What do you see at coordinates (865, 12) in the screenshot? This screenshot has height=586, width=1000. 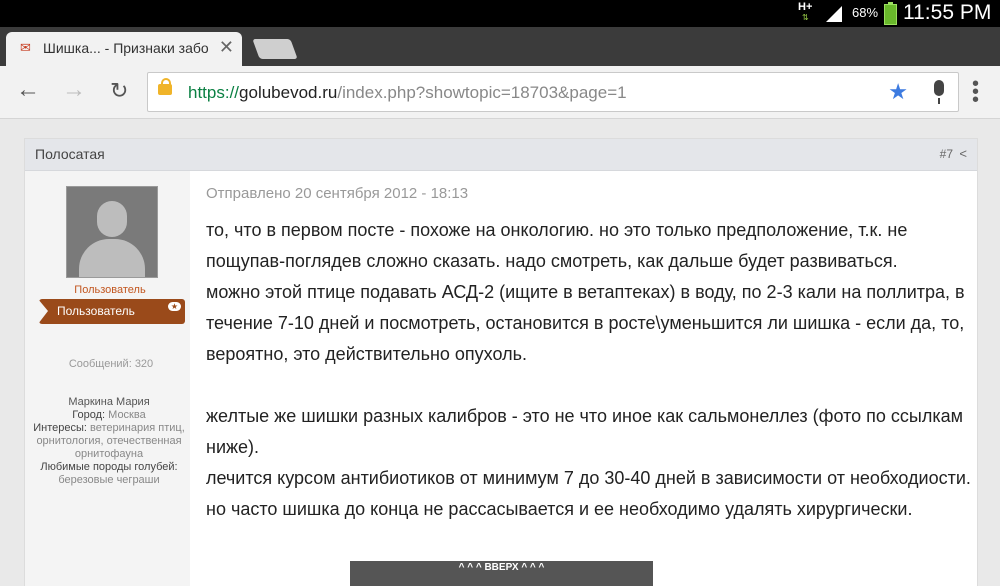 I see `battery-percent: 68%` at bounding box center [865, 12].